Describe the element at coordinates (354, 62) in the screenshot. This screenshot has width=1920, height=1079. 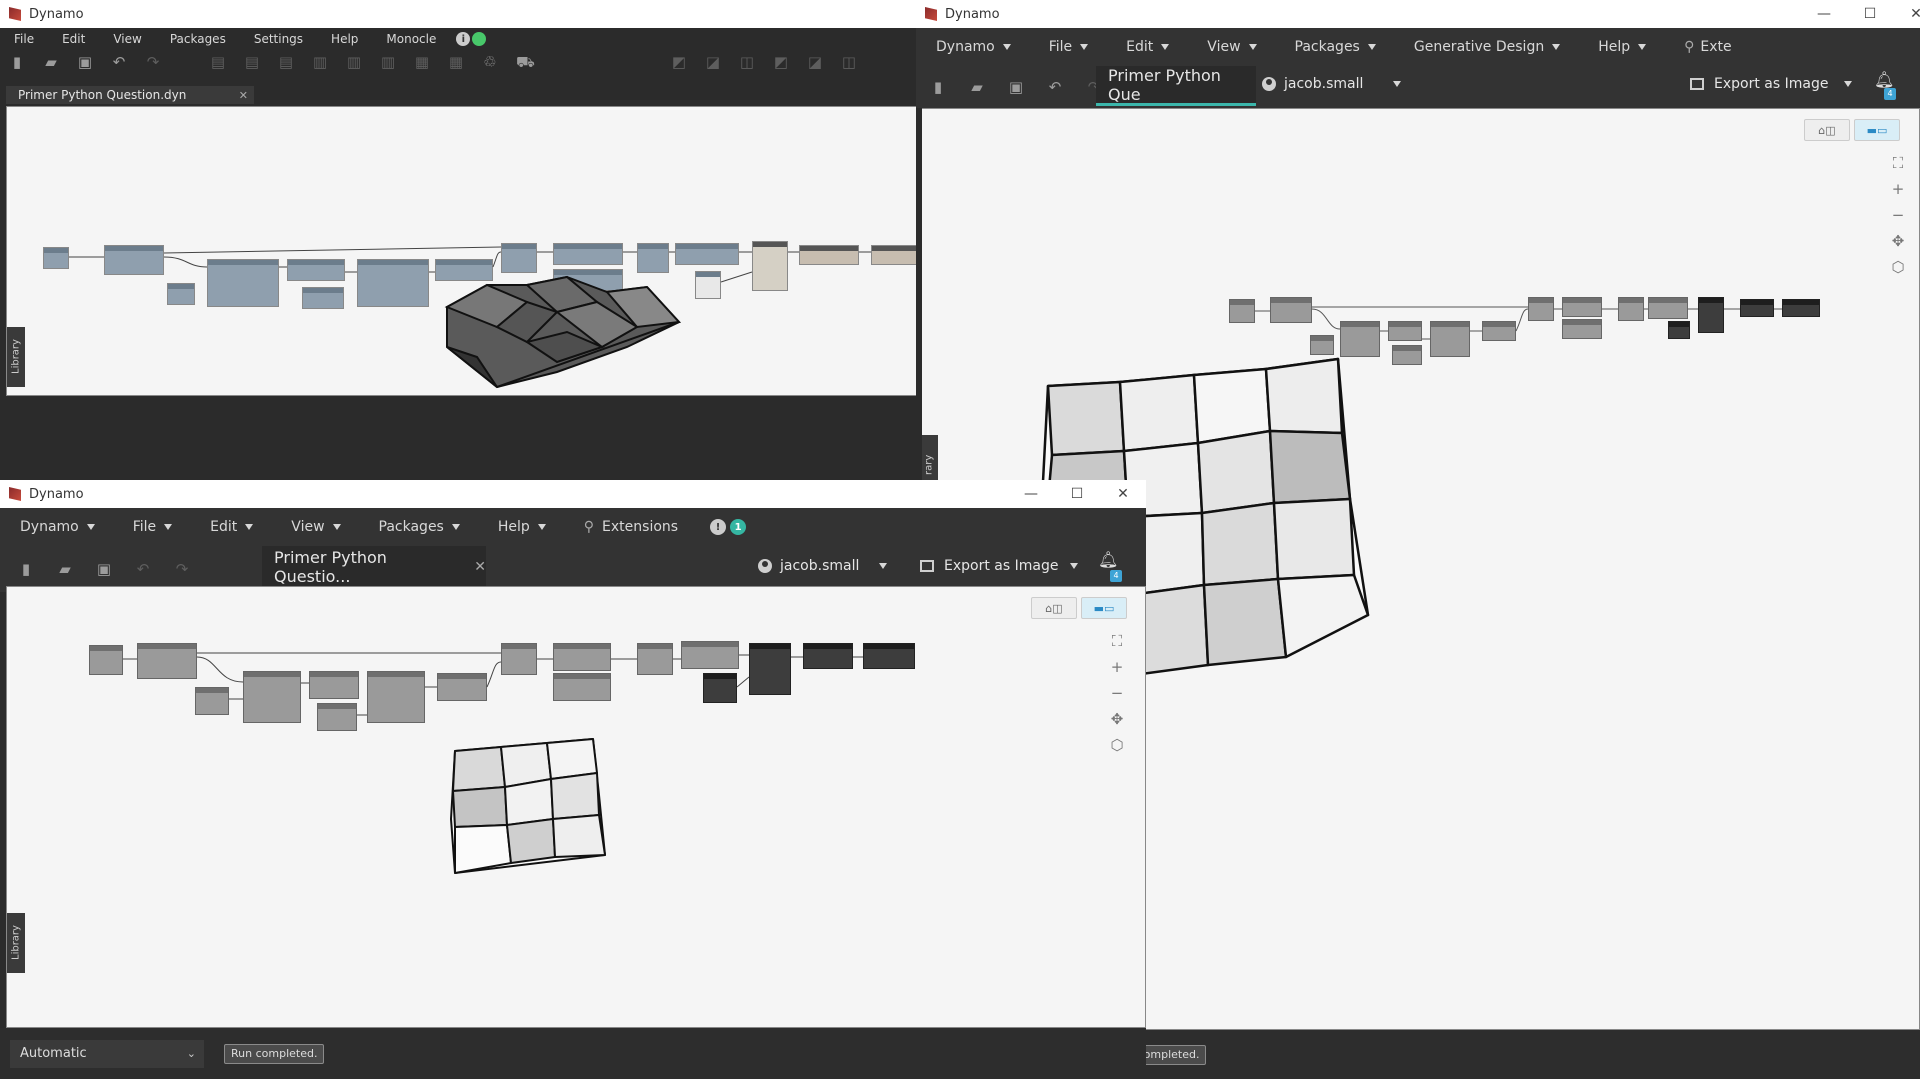
I see `align-middle-icon: ▥` at that location.